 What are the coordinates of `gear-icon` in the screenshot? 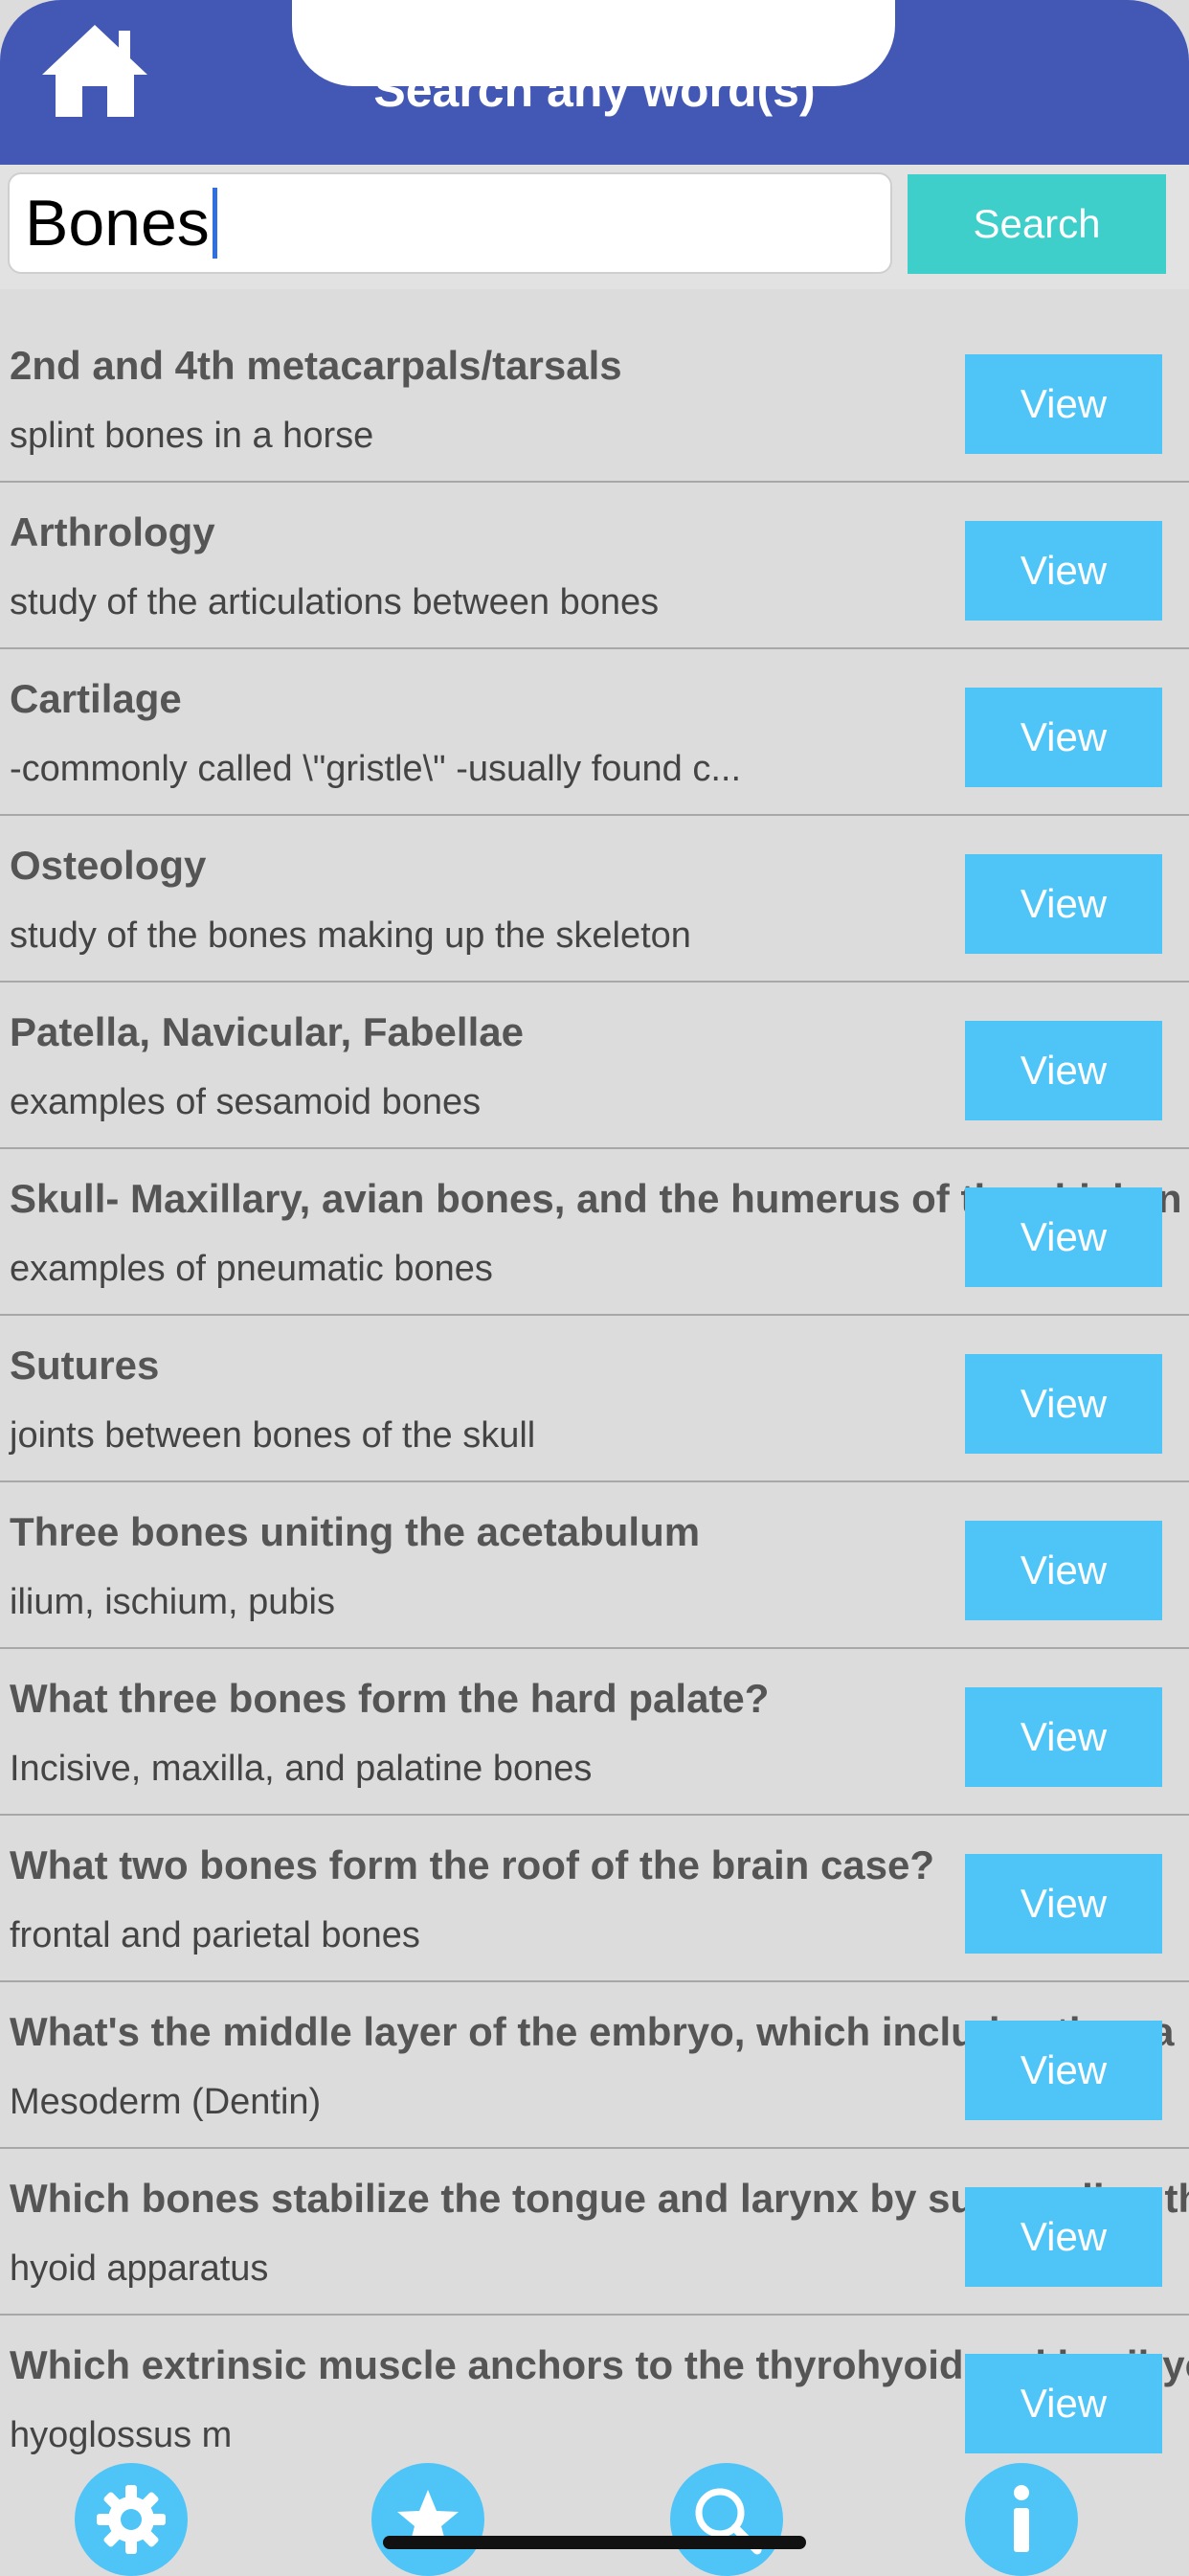 It's located at (131, 2519).